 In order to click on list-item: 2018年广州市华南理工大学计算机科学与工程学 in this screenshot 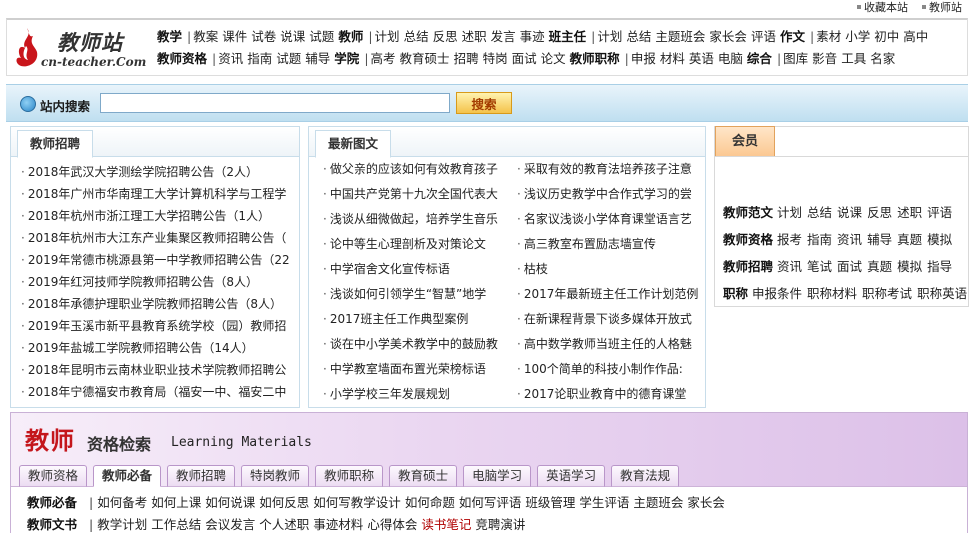, I will do `click(160, 194)`.